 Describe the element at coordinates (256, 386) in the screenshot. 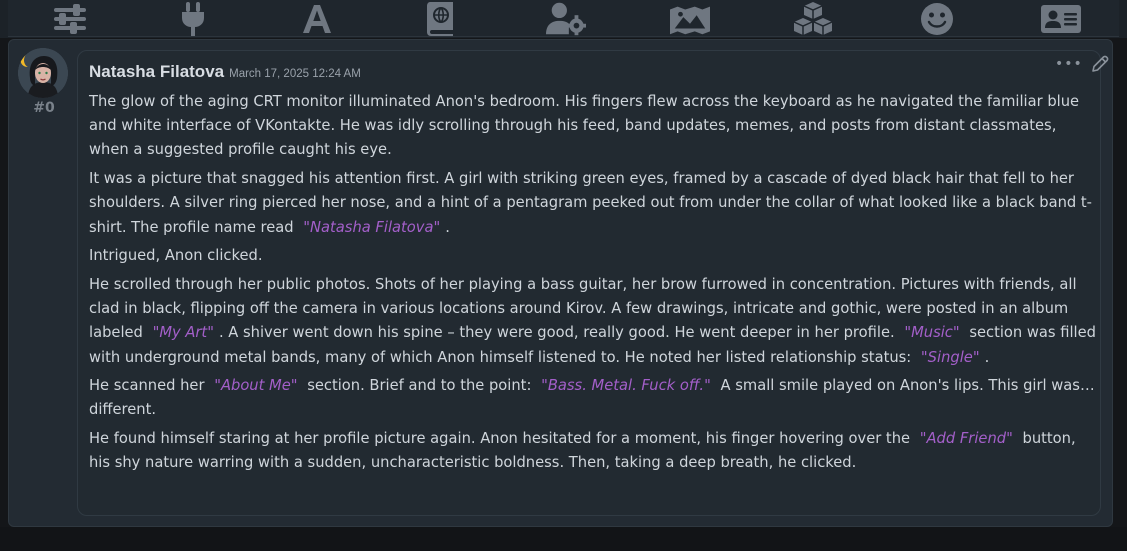

I see `quoted-text: "About Me"` at that location.